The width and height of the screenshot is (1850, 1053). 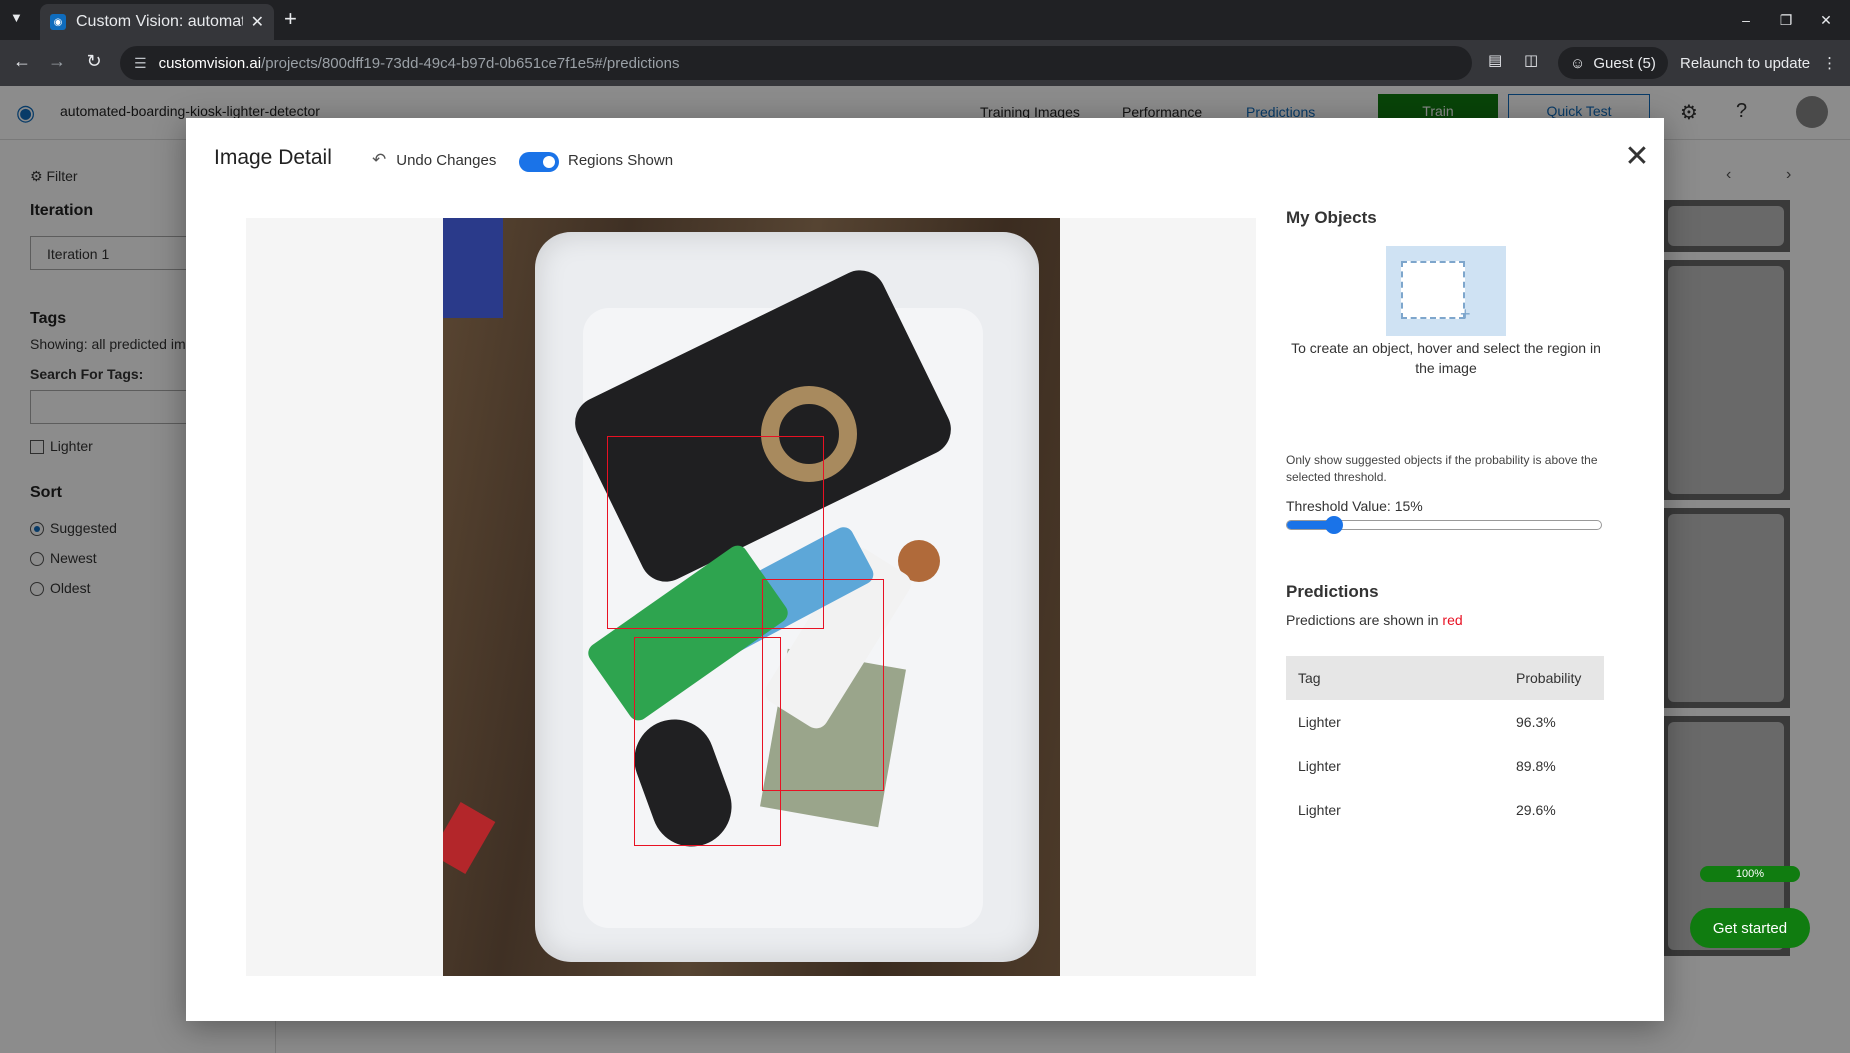 I want to click on threshold-slider, so click(x=1444, y=525).